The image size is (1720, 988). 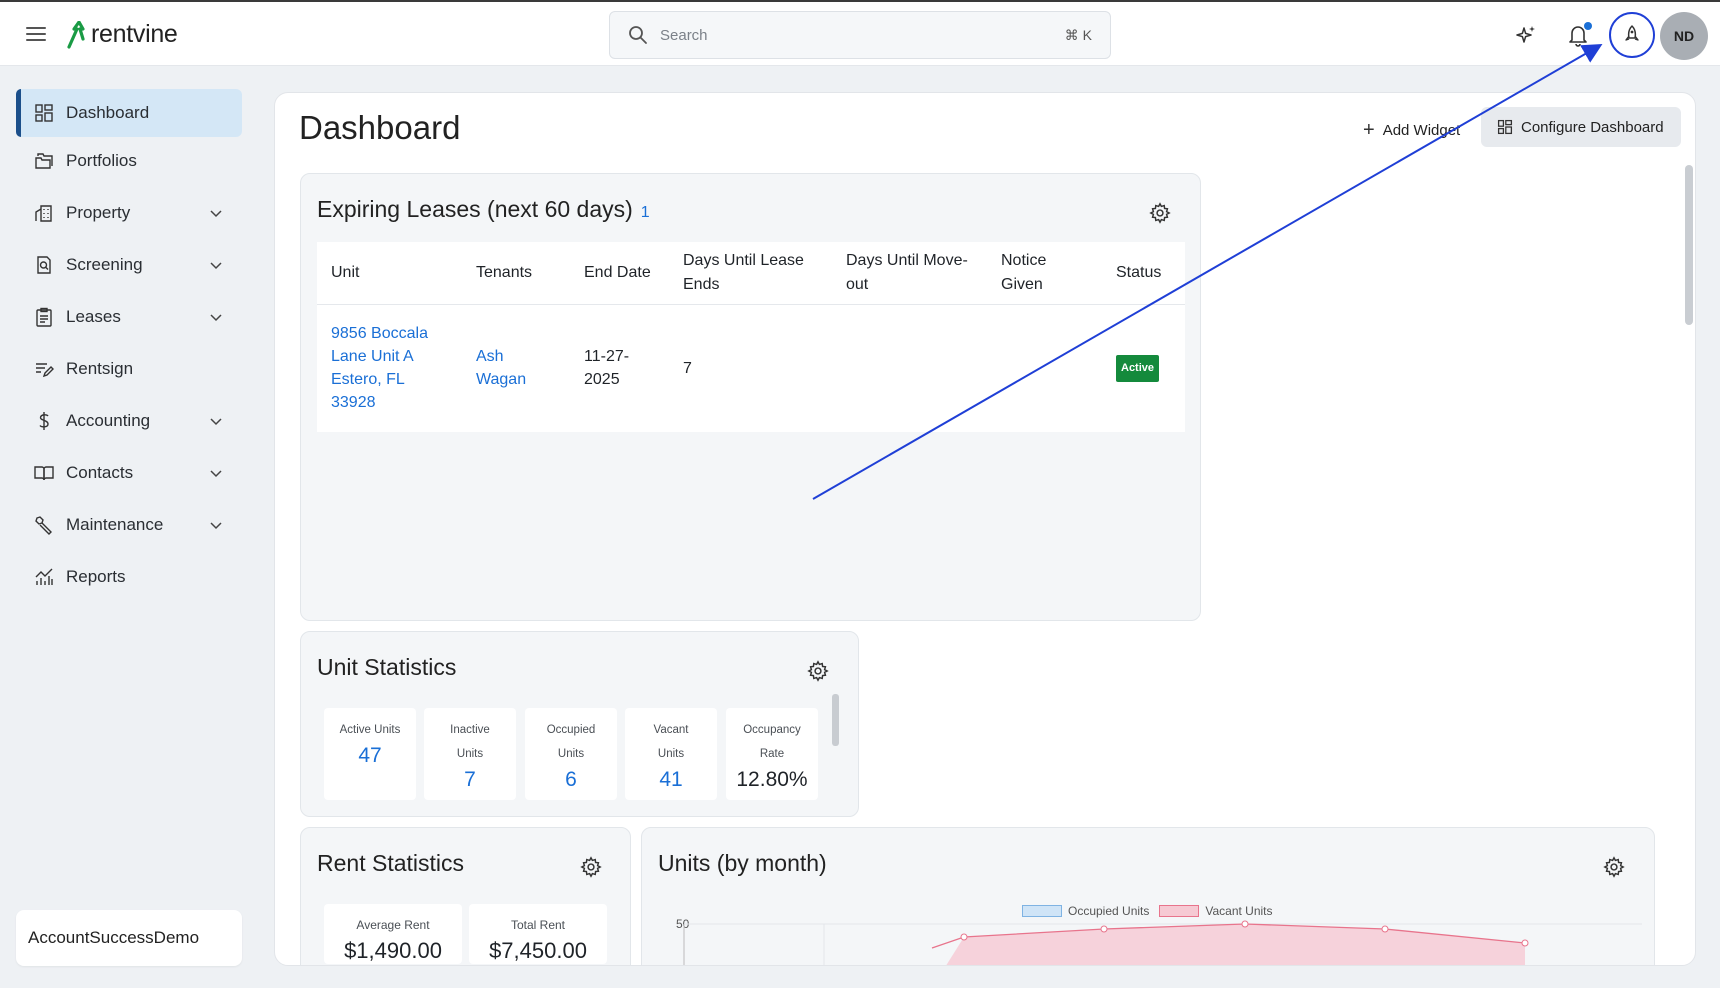 I want to click on stat-card-vacant-units: Vacant Units 41, so click(x=671, y=754).